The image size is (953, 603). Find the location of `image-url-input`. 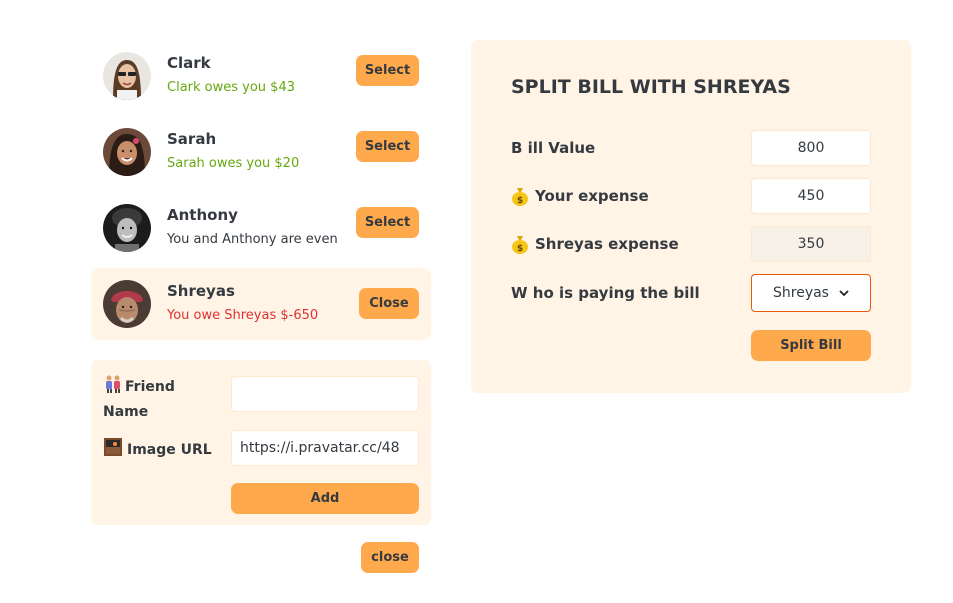

image-url-input is located at coordinates (325, 448).